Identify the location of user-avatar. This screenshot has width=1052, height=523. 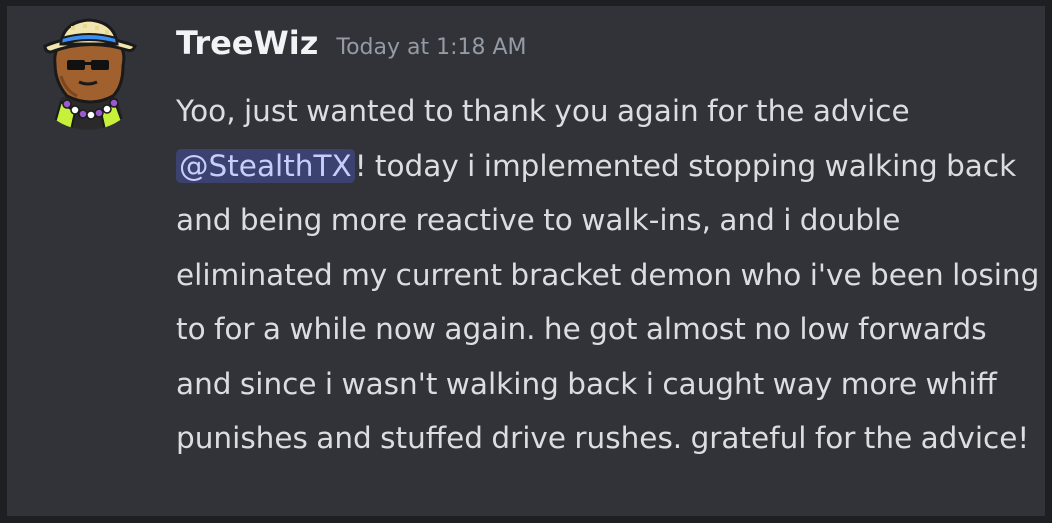
(88, 73).